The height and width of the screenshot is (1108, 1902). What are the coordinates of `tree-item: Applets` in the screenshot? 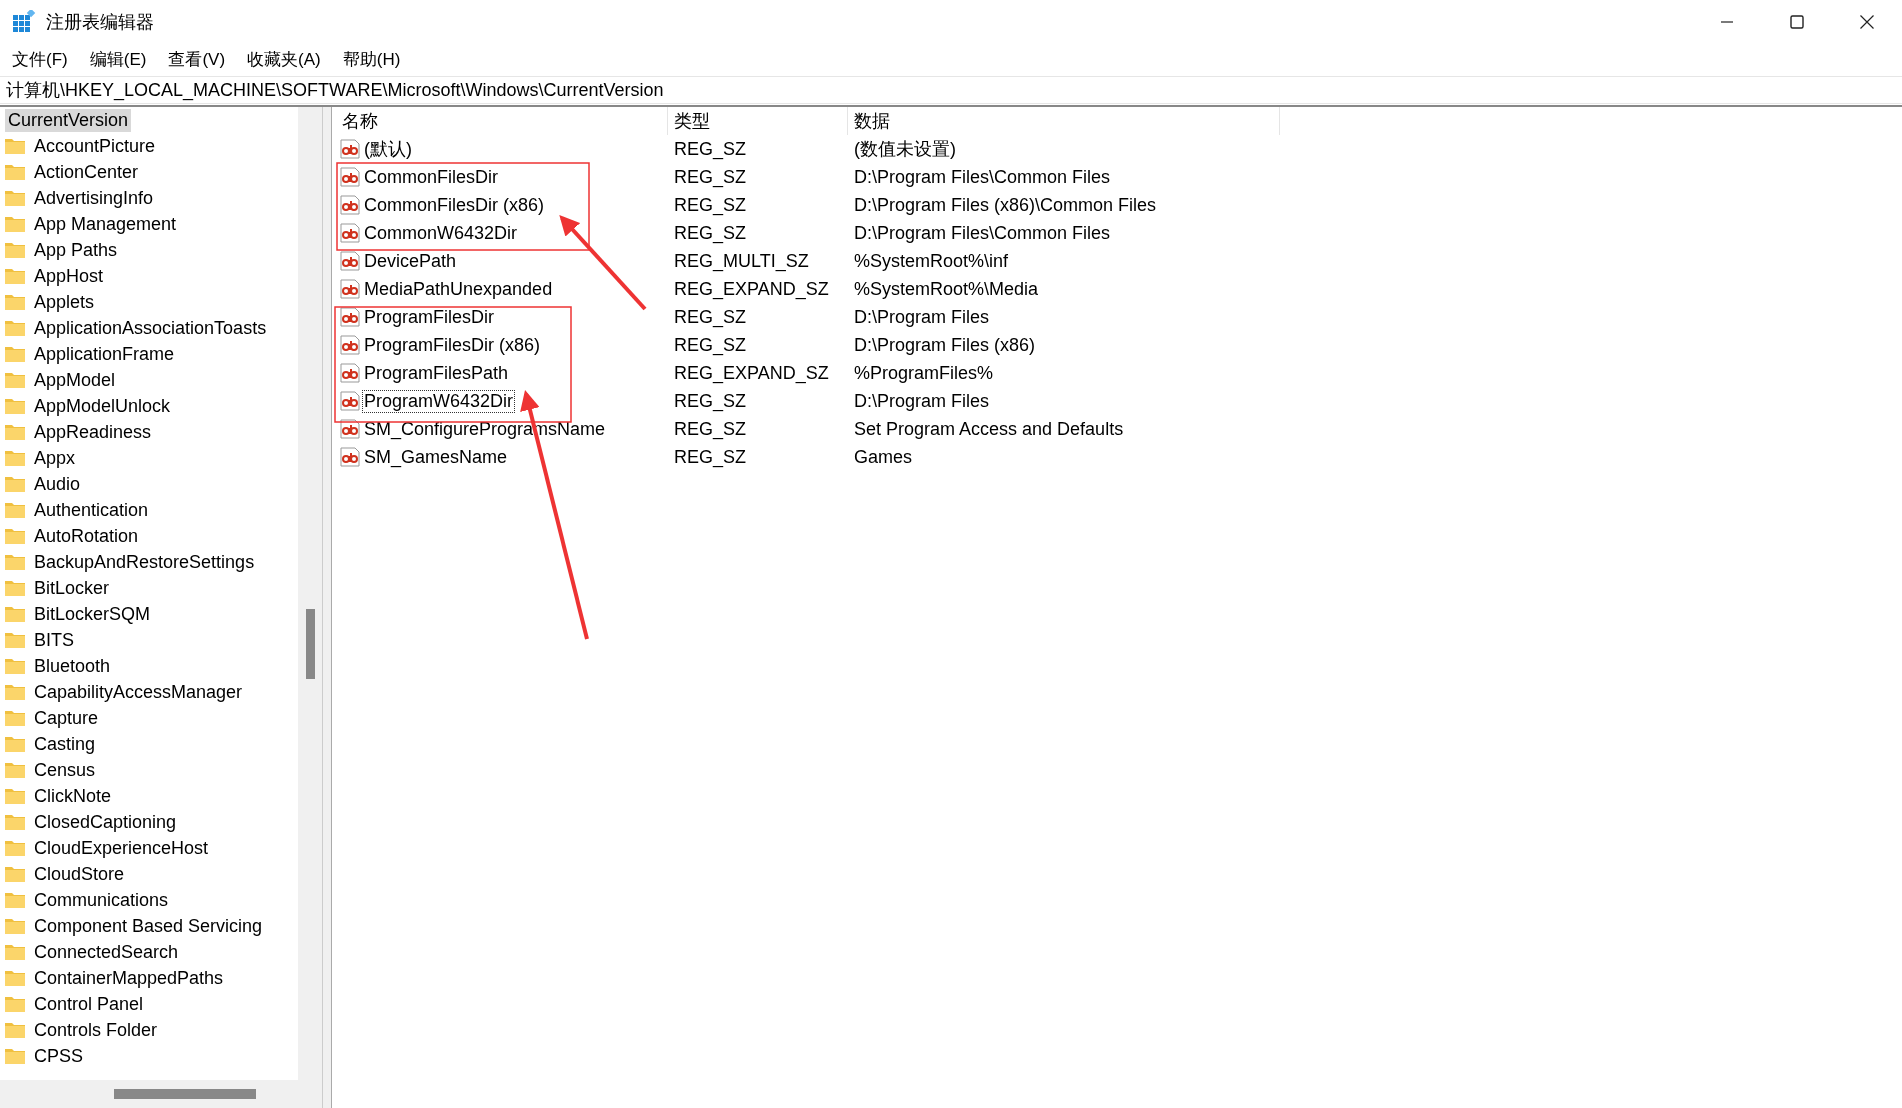 It's located at (64, 302).